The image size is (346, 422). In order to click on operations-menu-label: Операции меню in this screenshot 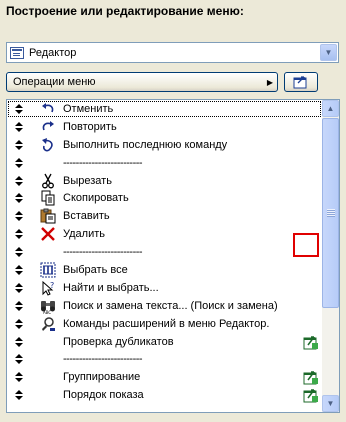, I will do `click(54, 82)`.